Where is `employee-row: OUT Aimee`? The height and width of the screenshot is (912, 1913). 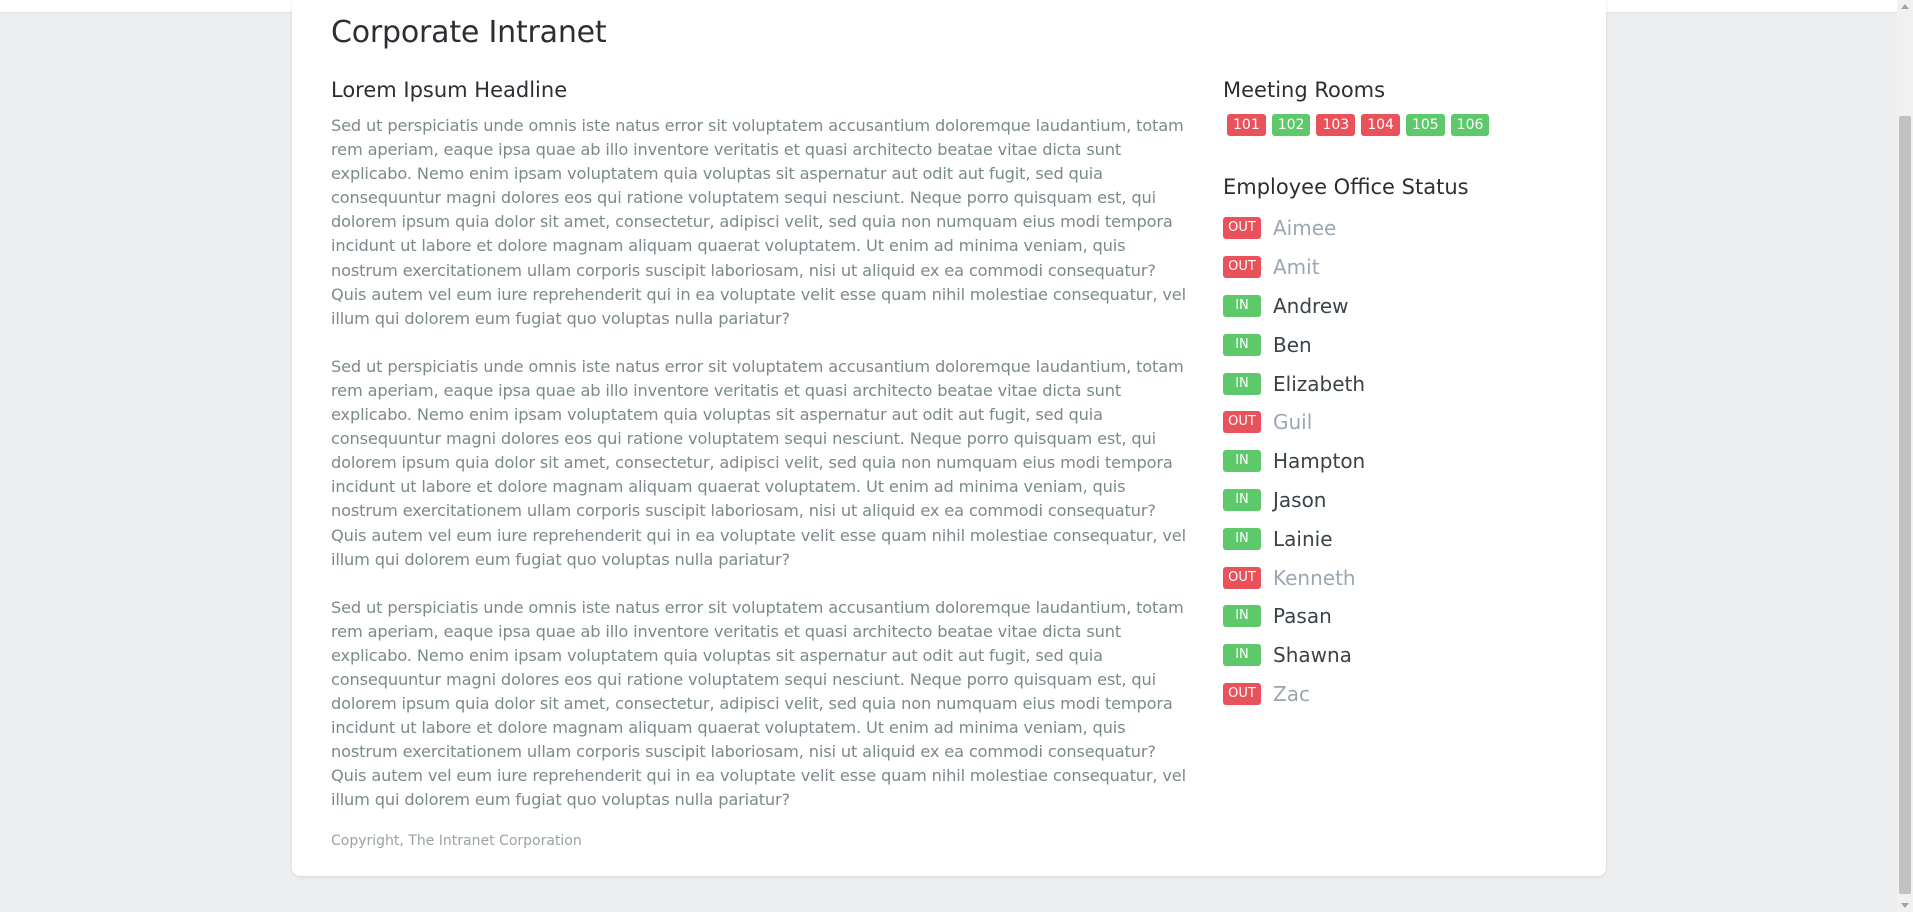 employee-row: OUT Aimee is located at coordinates (1393, 228).